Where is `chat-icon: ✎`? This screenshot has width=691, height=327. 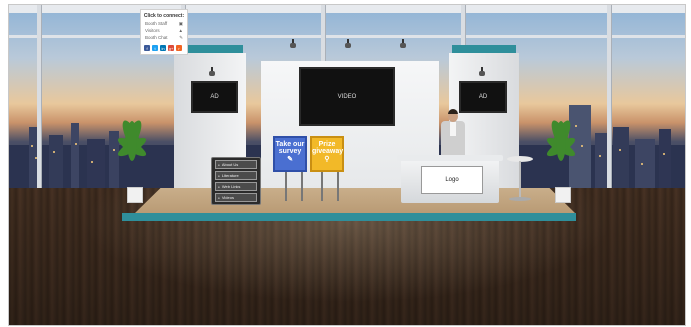 chat-icon: ✎ is located at coordinates (181, 37).